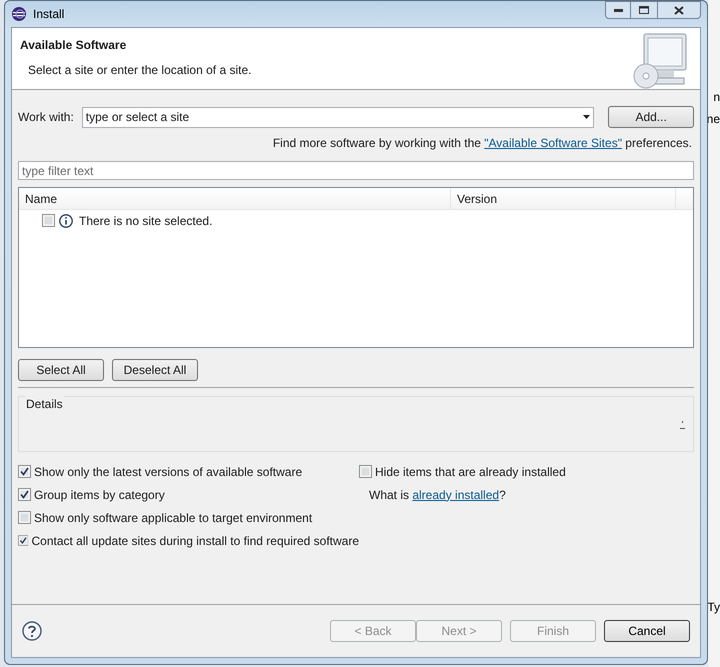  I want to click on option-label: Contact all update sites during install to find required software, so click(195, 541).